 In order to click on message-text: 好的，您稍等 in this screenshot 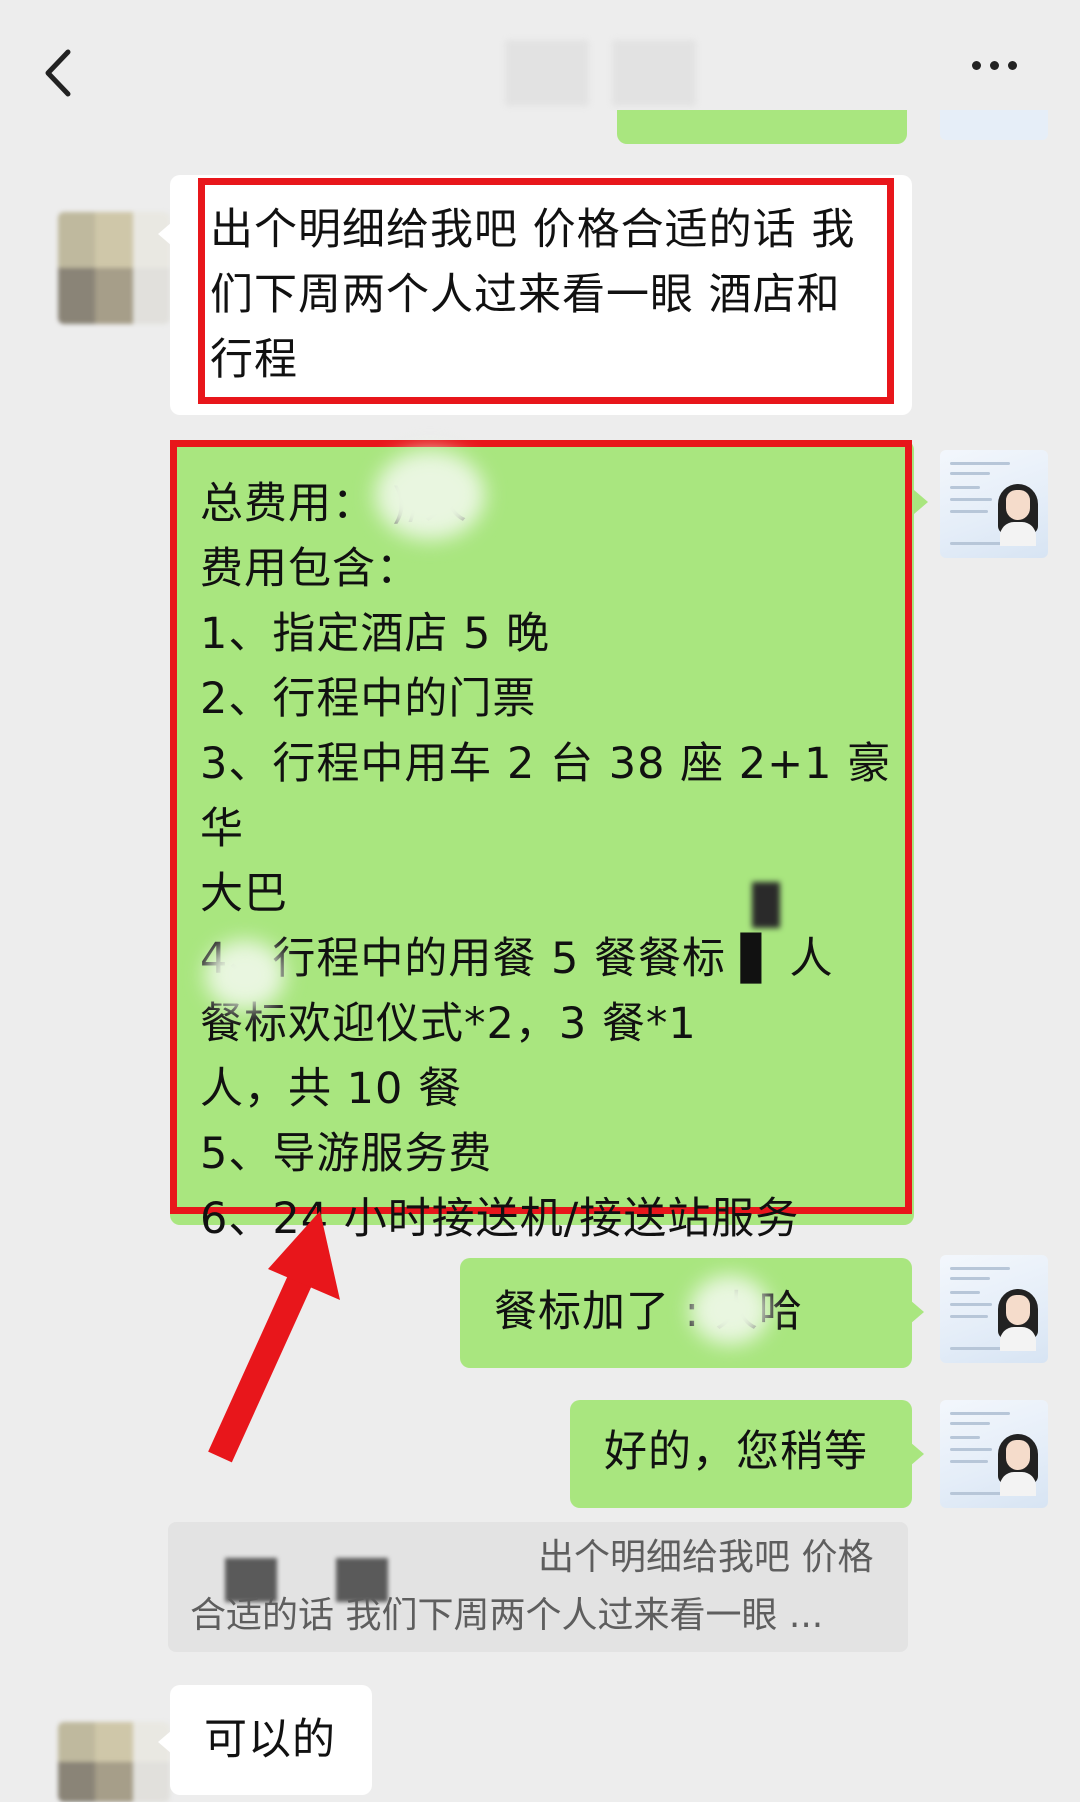, I will do `click(736, 1452)`.